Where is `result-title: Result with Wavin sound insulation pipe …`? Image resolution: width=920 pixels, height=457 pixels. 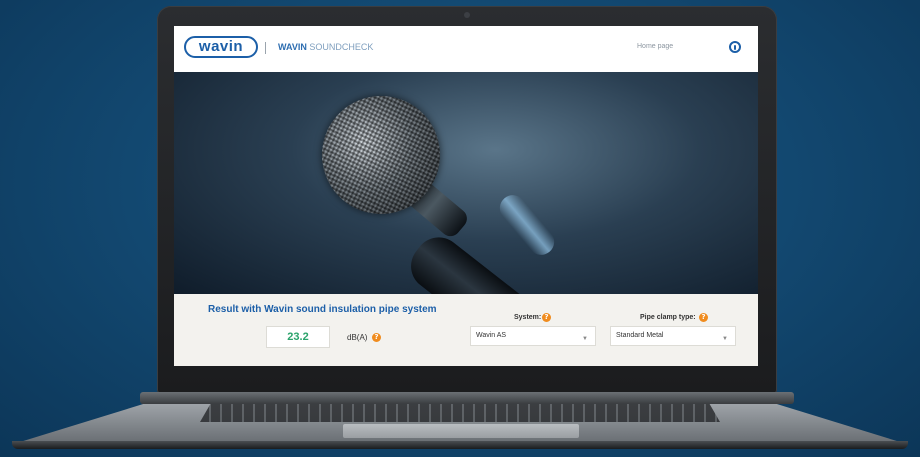 result-title: Result with Wavin sound insulation pipe … is located at coordinates (322, 309).